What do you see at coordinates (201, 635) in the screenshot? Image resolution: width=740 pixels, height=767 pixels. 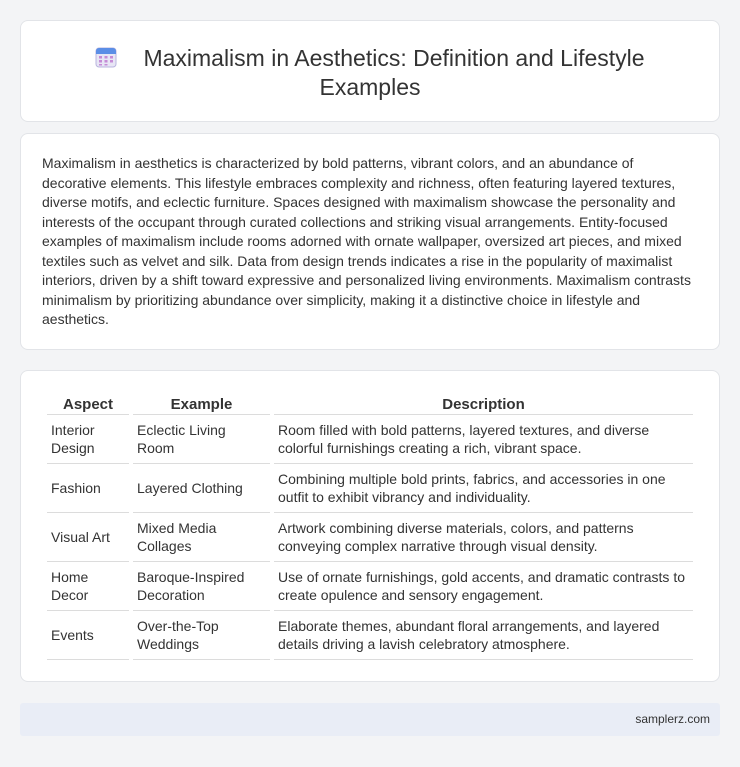 I see `cell-example: Over-the-Top Weddings` at bounding box center [201, 635].